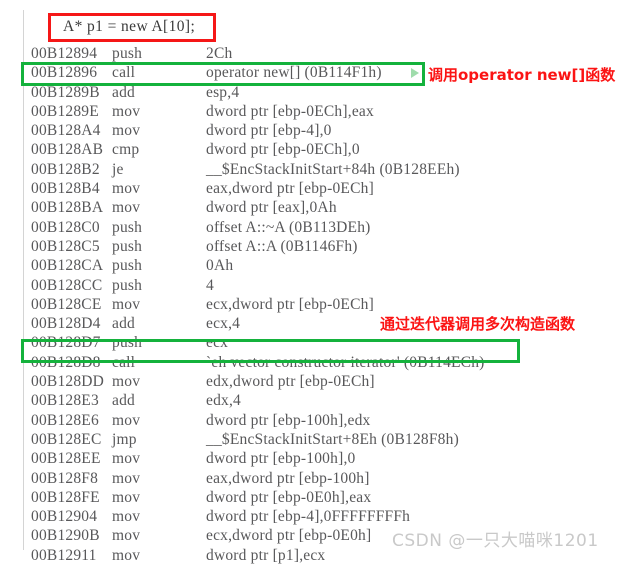 This screenshot has height=565, width=623. Describe the element at coordinates (290, 111) in the screenshot. I see `instruction-operands: dword ptr [ebp-0ECh],eax` at that location.